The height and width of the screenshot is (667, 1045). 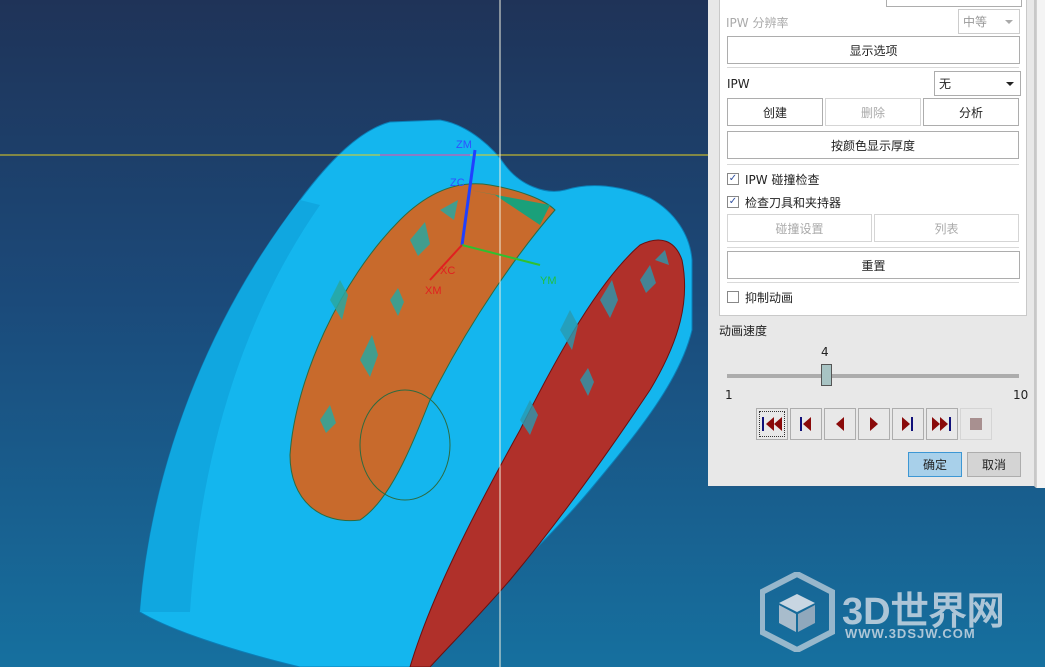 What do you see at coordinates (873, 376) in the screenshot?
I see `speed-slider-track` at bounding box center [873, 376].